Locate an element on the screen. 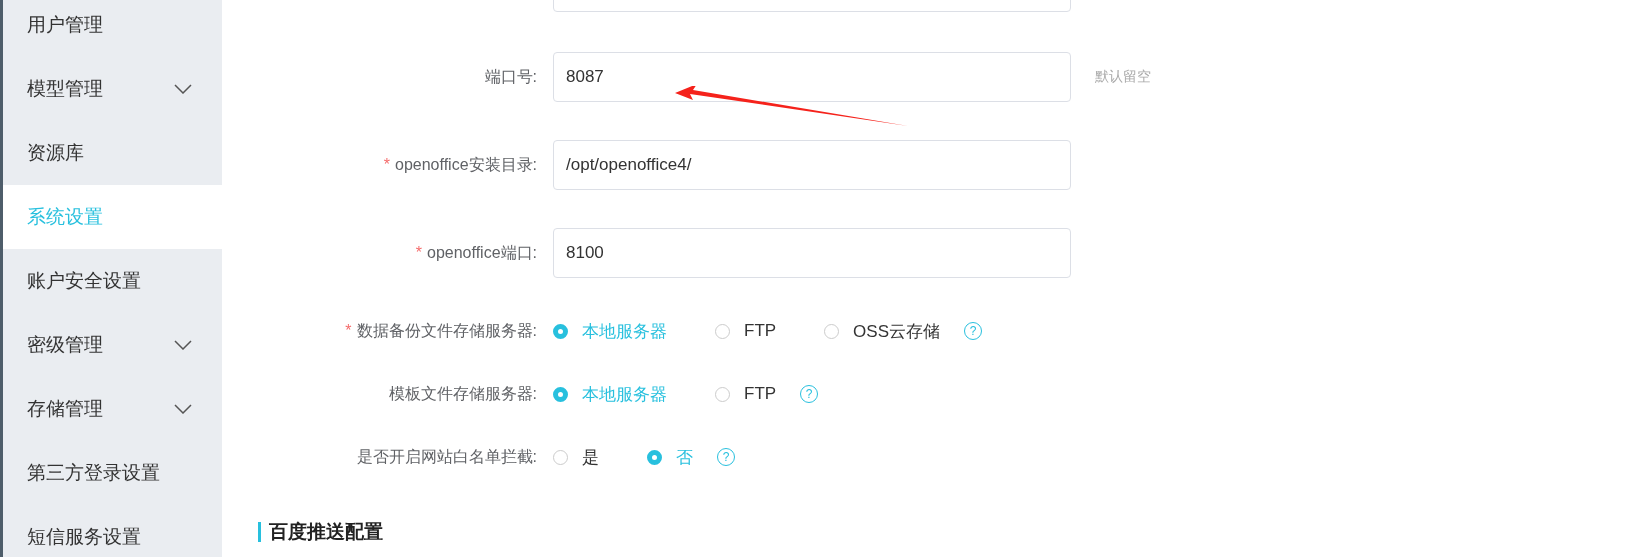 The image size is (1626, 557). section-title: 百度推送配置 is located at coordinates (326, 532).